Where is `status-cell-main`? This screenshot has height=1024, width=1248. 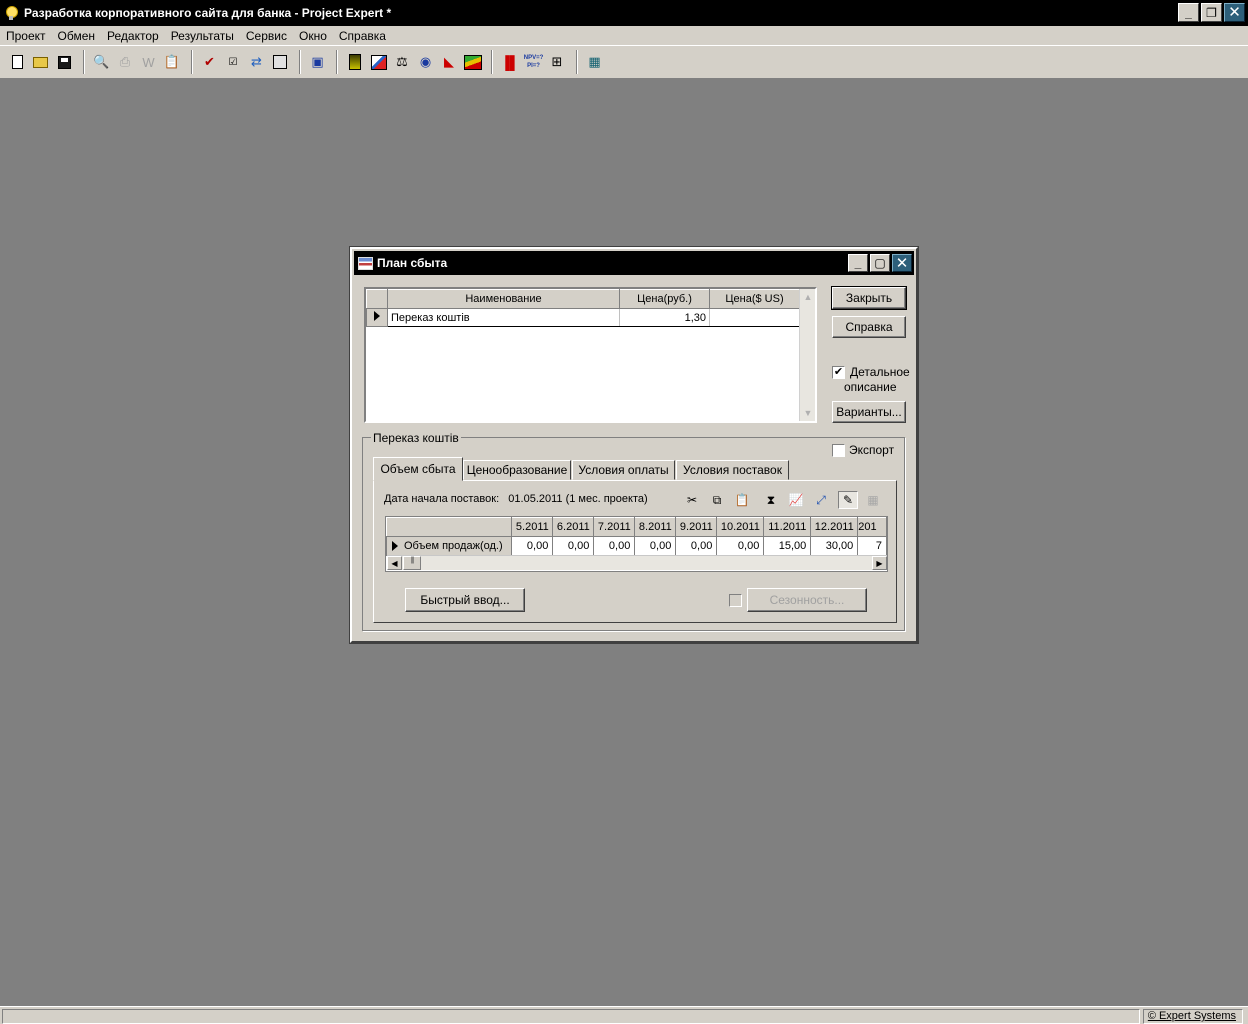
status-cell-main is located at coordinates (571, 1016).